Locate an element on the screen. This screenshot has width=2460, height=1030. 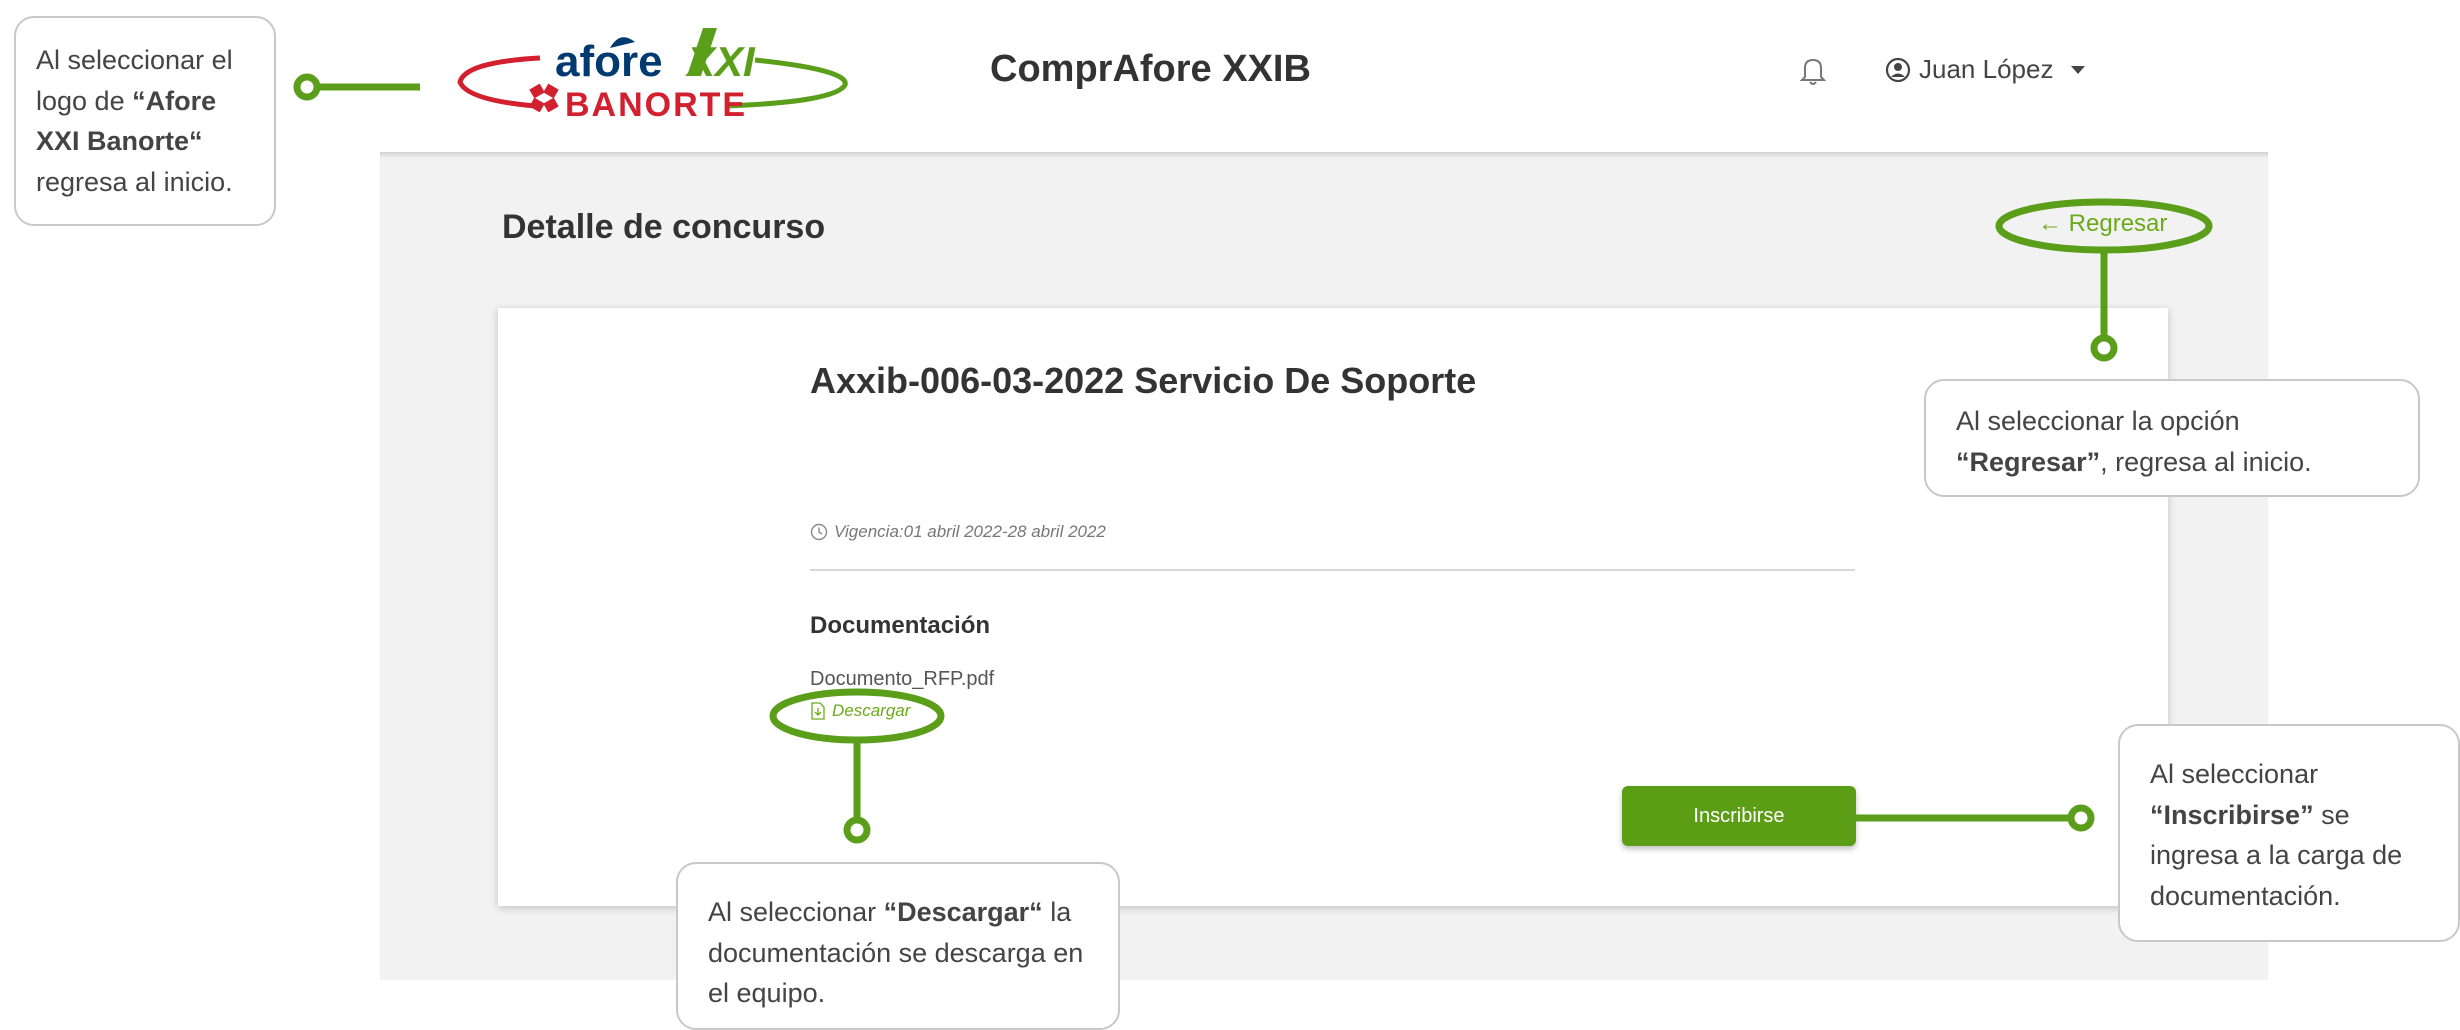
logo-graphic: afore XXI BANORTE is located at coordinates (652, 76).